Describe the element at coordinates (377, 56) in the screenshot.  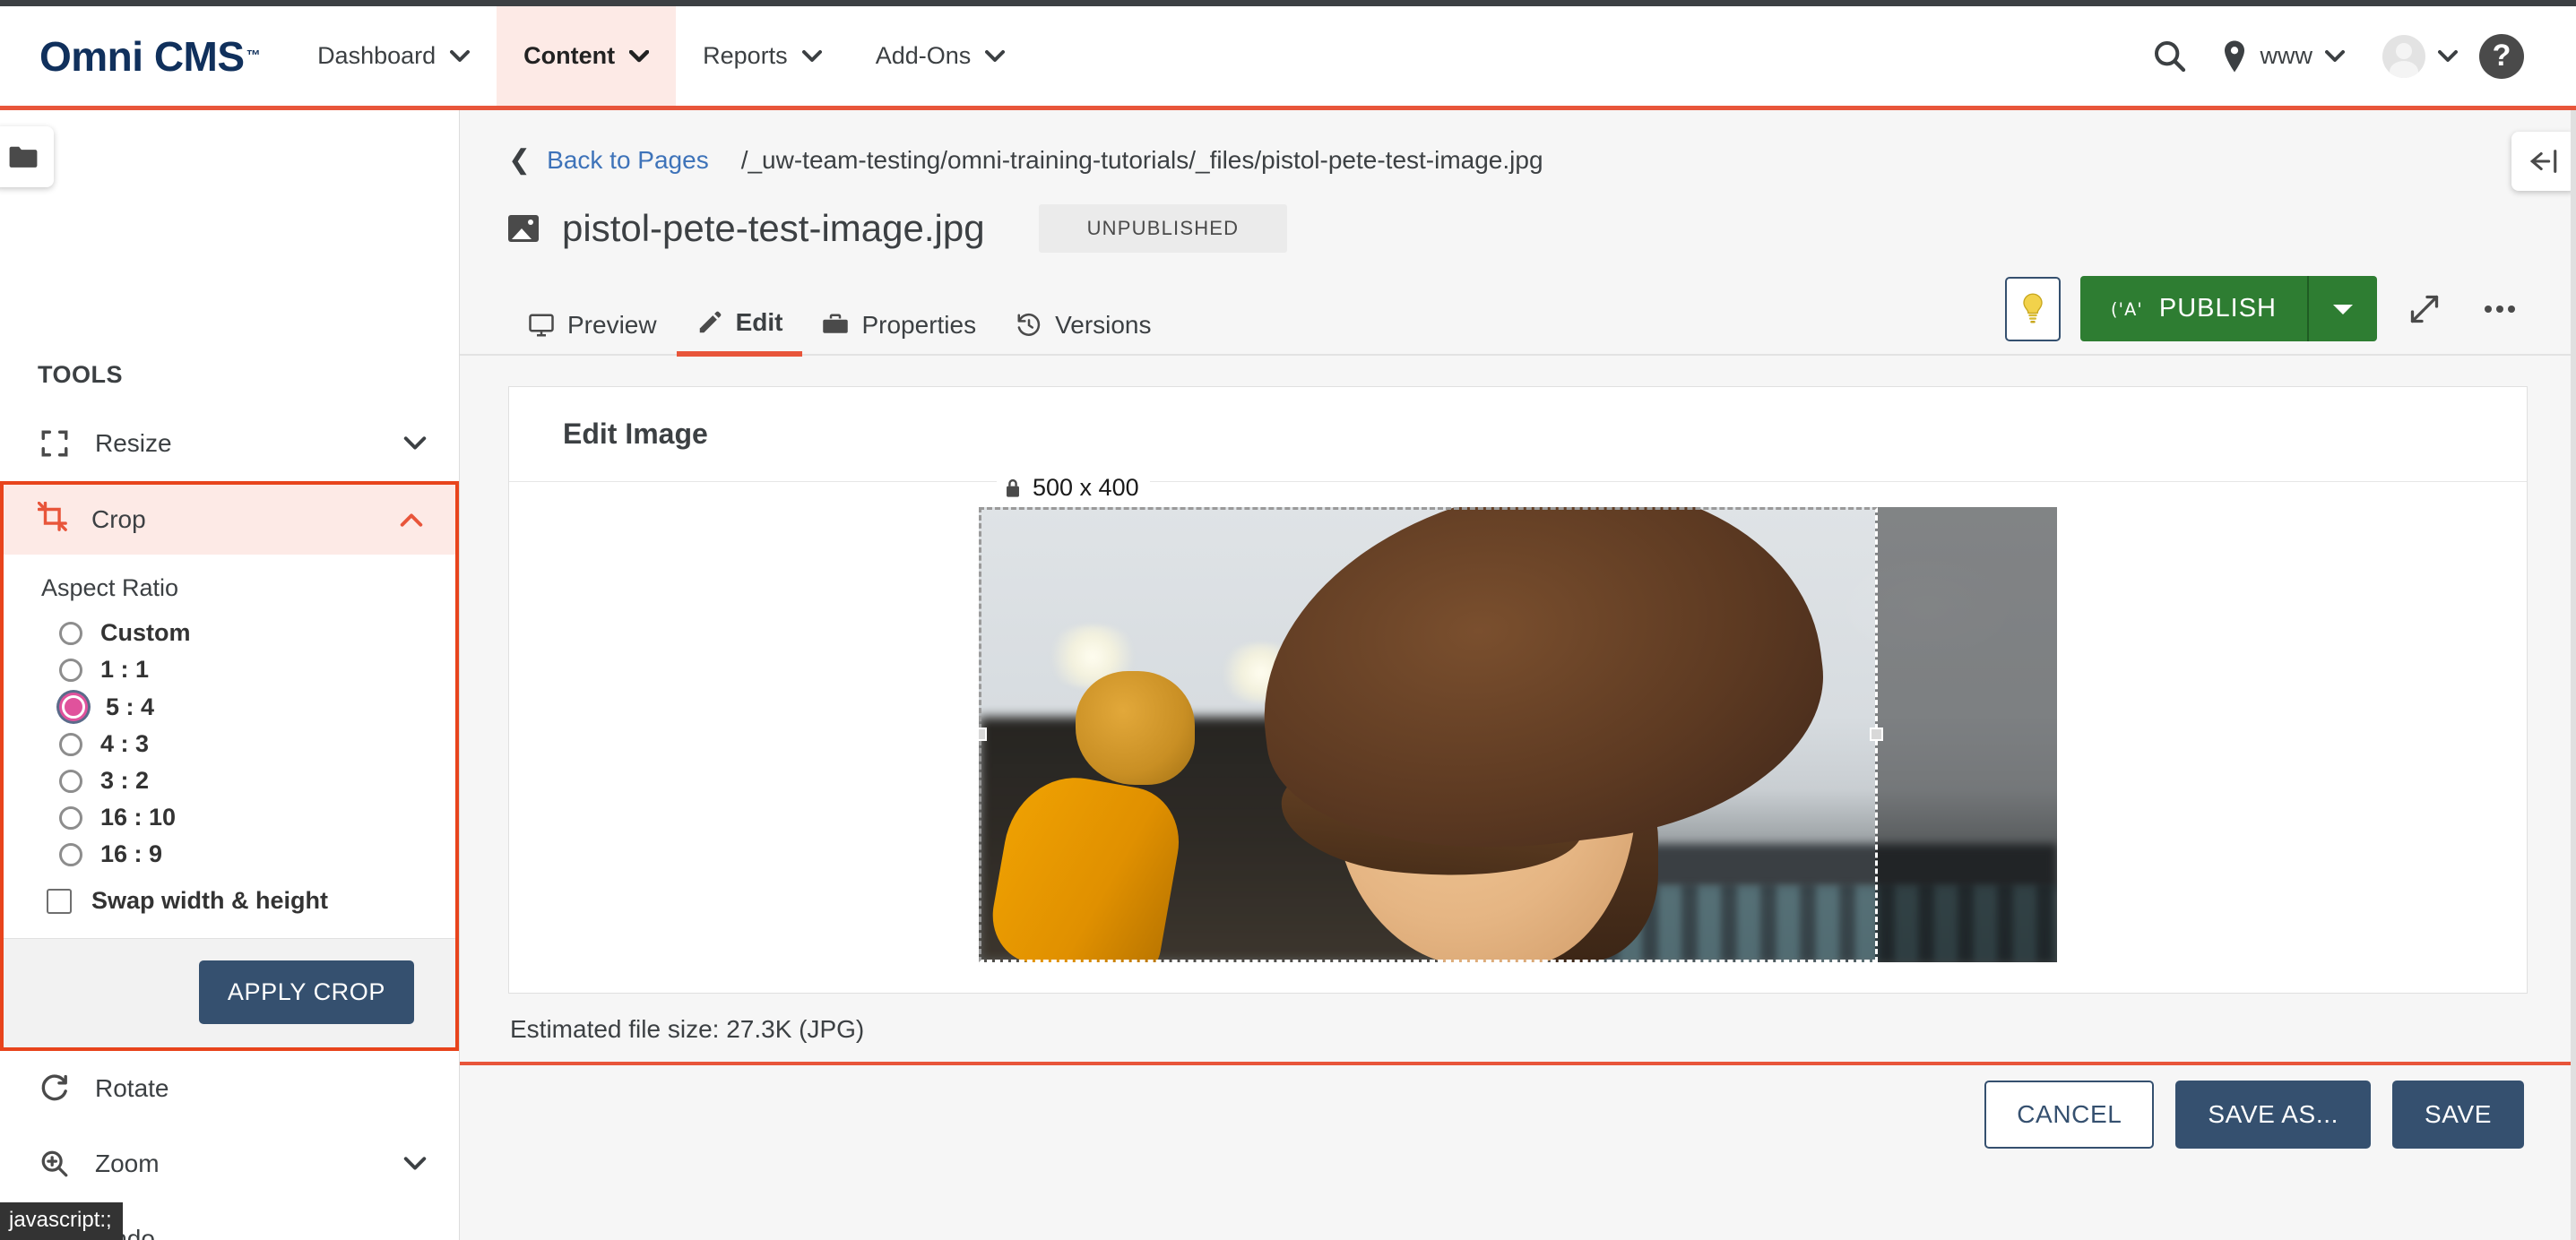
I see `nav-label-dashboard: Dashboard` at that location.